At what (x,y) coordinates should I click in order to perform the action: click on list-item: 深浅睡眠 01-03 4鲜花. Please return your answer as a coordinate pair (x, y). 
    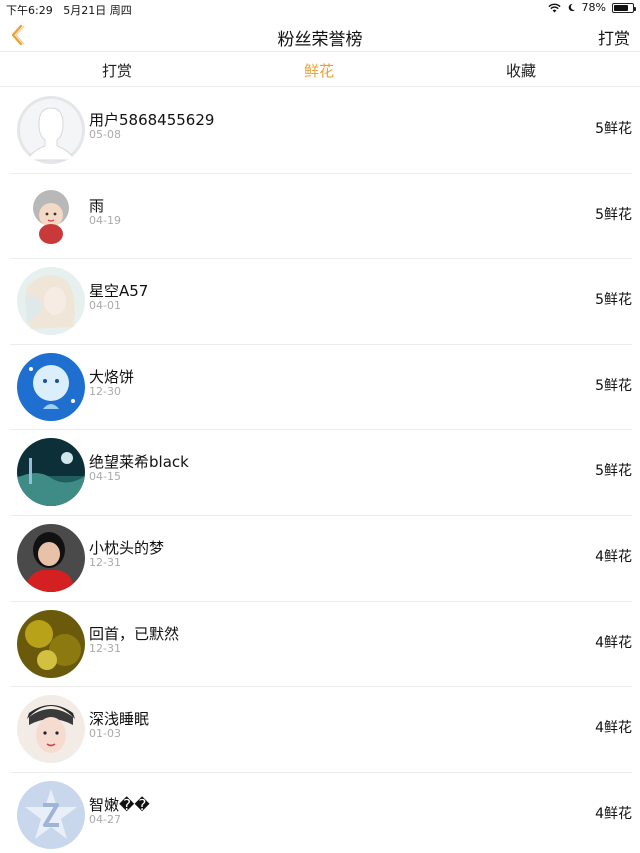
    Looking at the image, I should click on (321, 730).